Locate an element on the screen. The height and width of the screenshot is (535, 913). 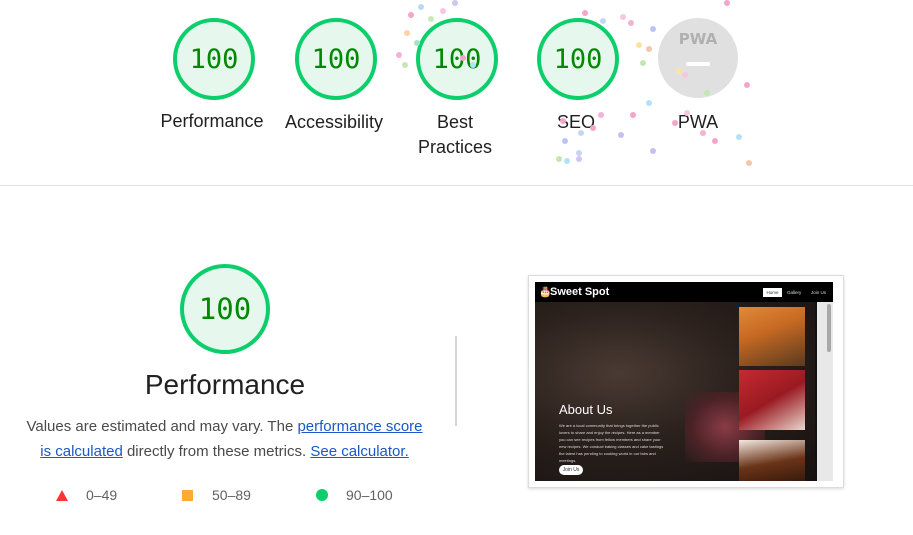
performance-detail-gauge: 100 is located at coordinates (225, 309).